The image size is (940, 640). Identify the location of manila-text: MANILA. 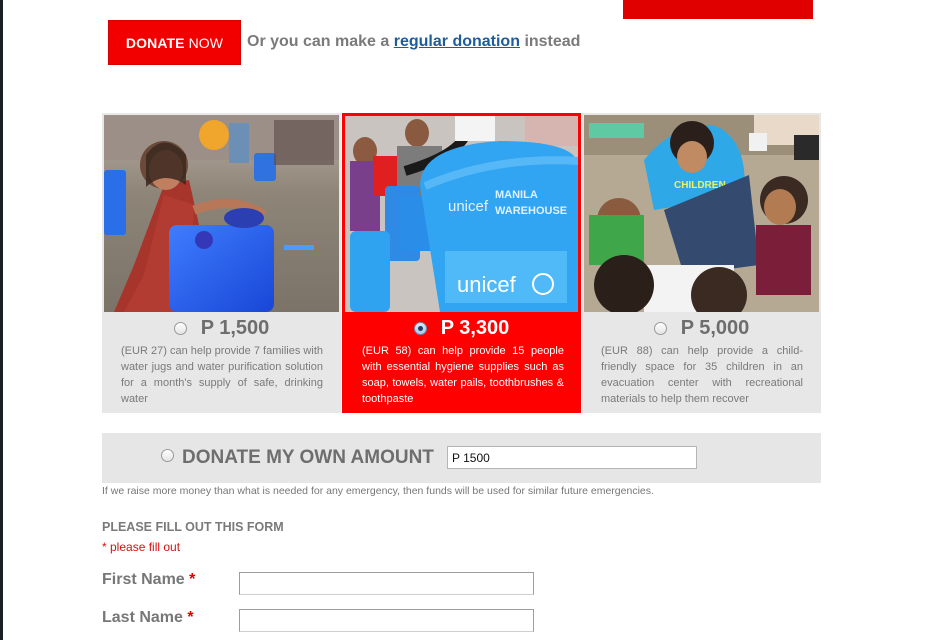
(516, 195).